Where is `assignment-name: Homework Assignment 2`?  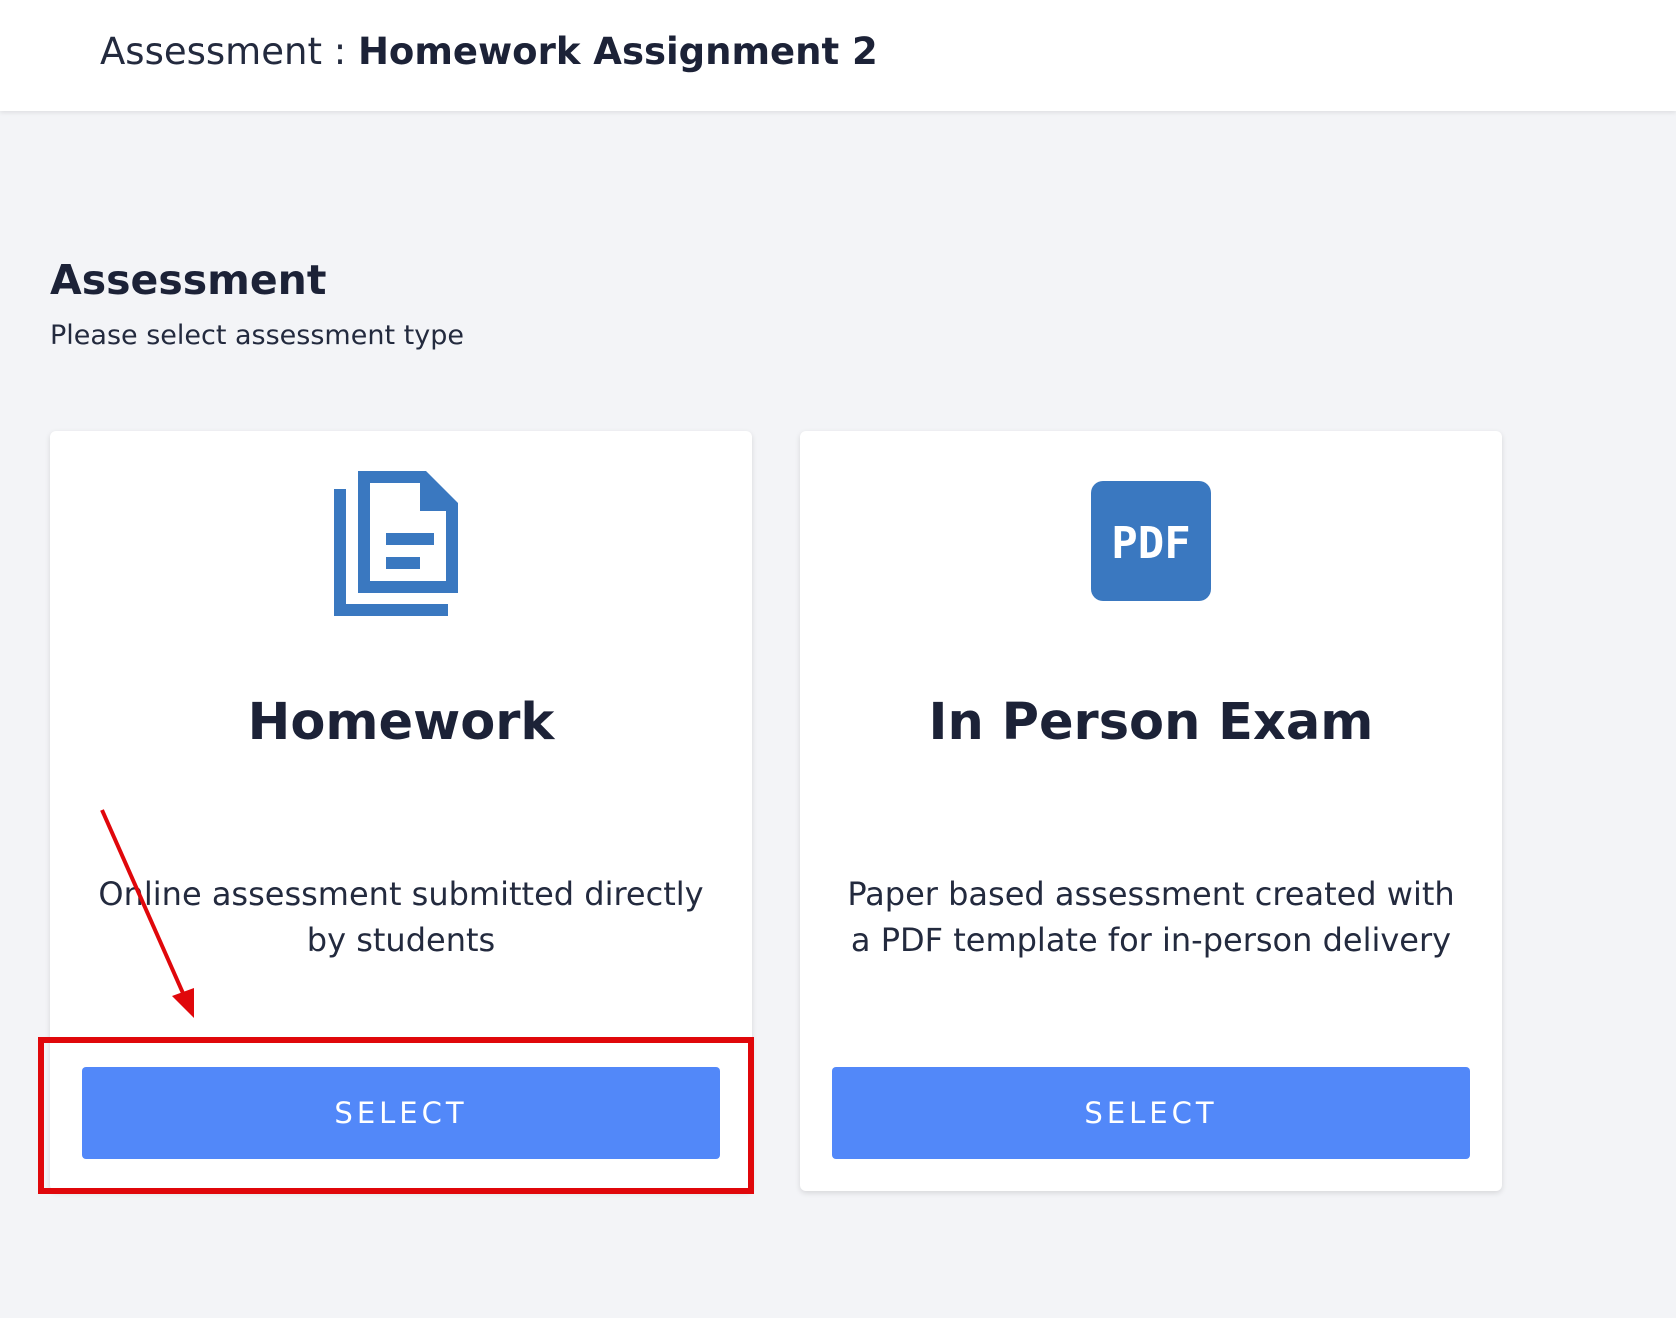 assignment-name: Homework Assignment 2 is located at coordinates (617, 51).